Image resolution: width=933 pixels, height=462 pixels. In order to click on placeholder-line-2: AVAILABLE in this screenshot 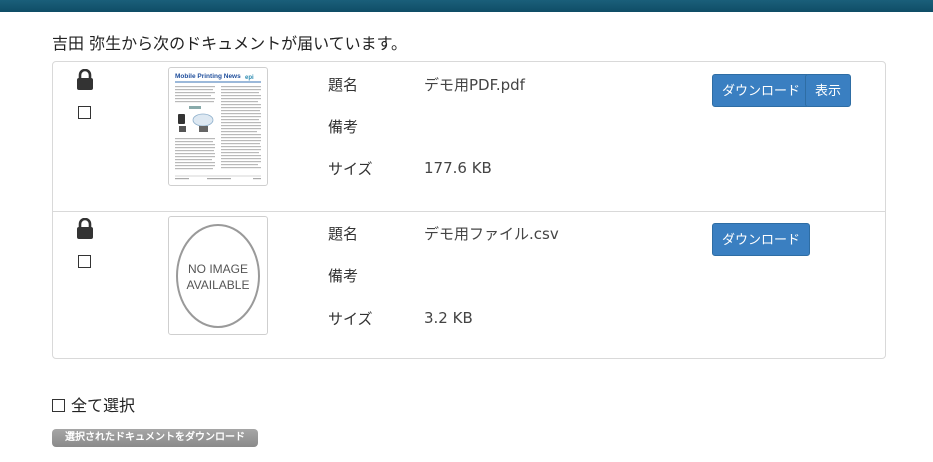, I will do `click(218, 285)`.